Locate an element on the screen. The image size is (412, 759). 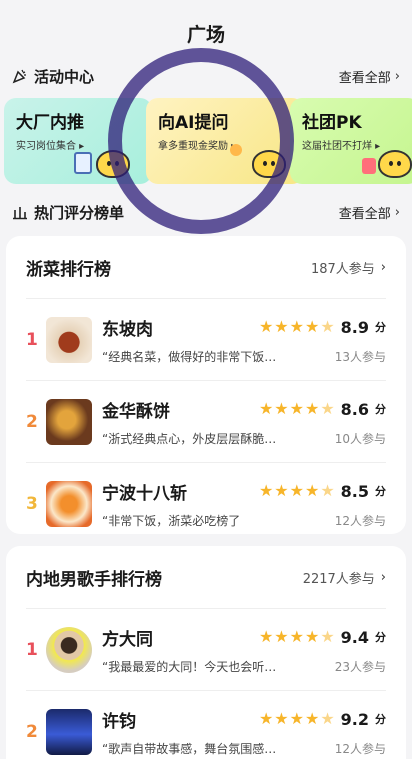
banner-ask-ai: 向AI提问 拿多重现金奖励 ▸ is located at coordinates (225, 141).